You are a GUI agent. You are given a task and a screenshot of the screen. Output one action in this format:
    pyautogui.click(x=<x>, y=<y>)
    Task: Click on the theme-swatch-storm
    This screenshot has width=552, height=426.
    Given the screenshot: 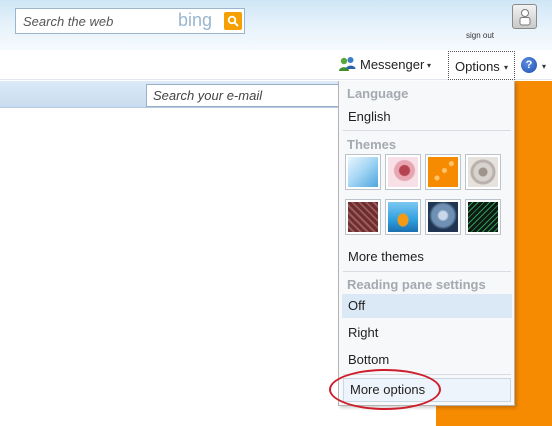 What is the action you would take?
    pyautogui.click(x=443, y=217)
    